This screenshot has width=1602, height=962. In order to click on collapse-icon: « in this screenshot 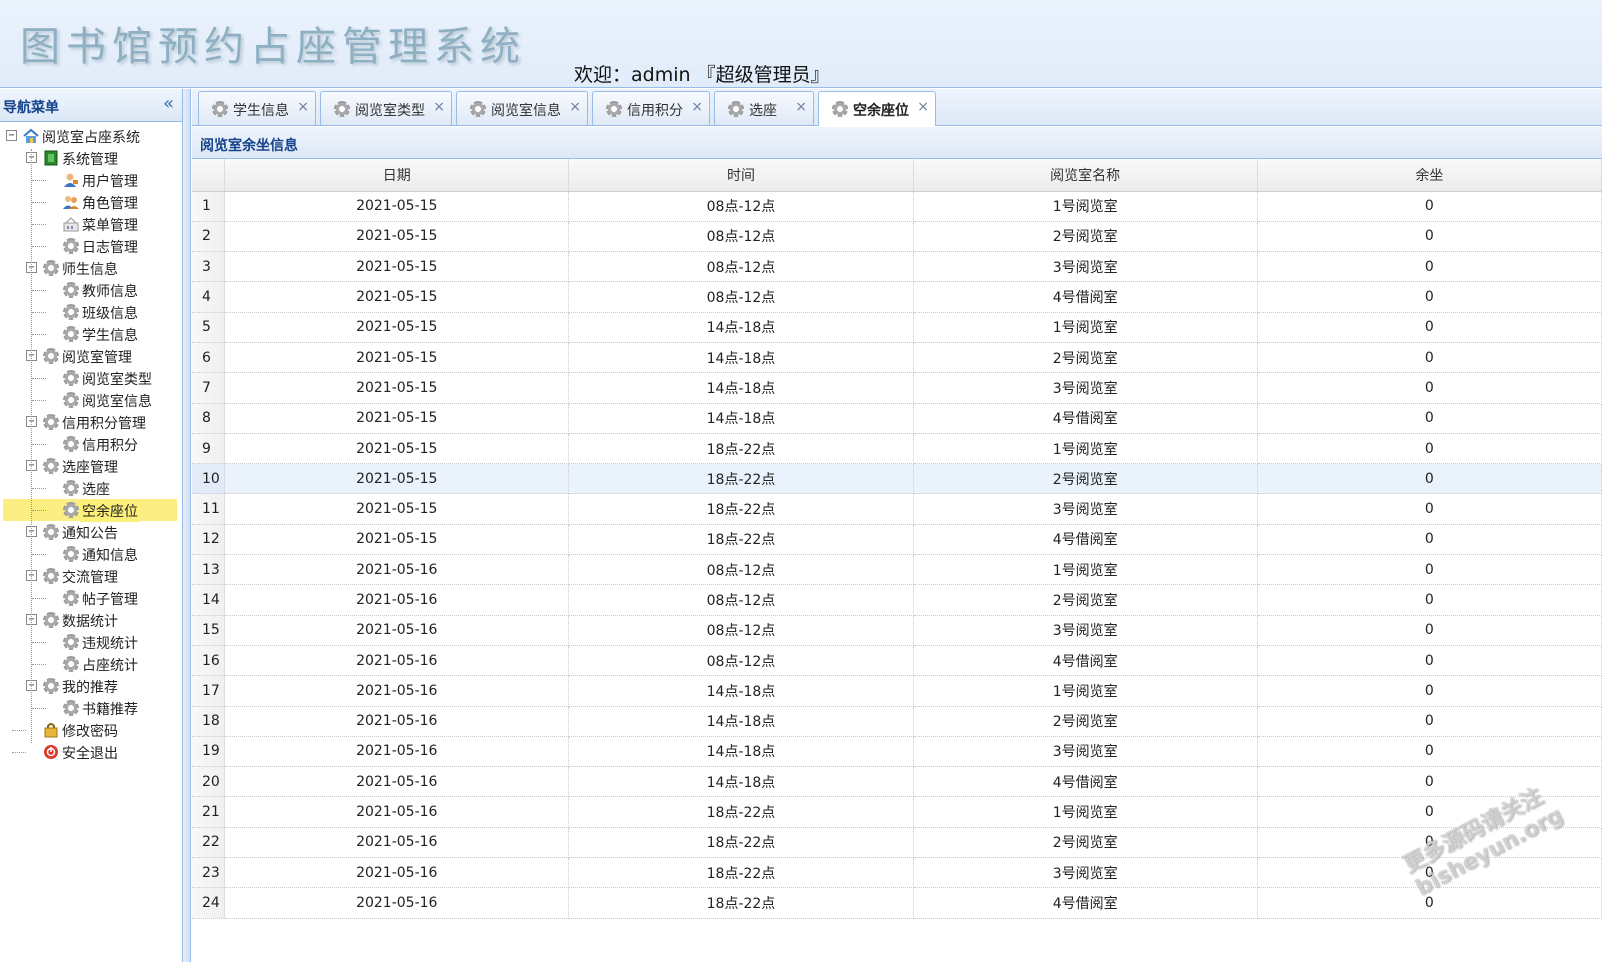, I will do `click(168, 103)`.